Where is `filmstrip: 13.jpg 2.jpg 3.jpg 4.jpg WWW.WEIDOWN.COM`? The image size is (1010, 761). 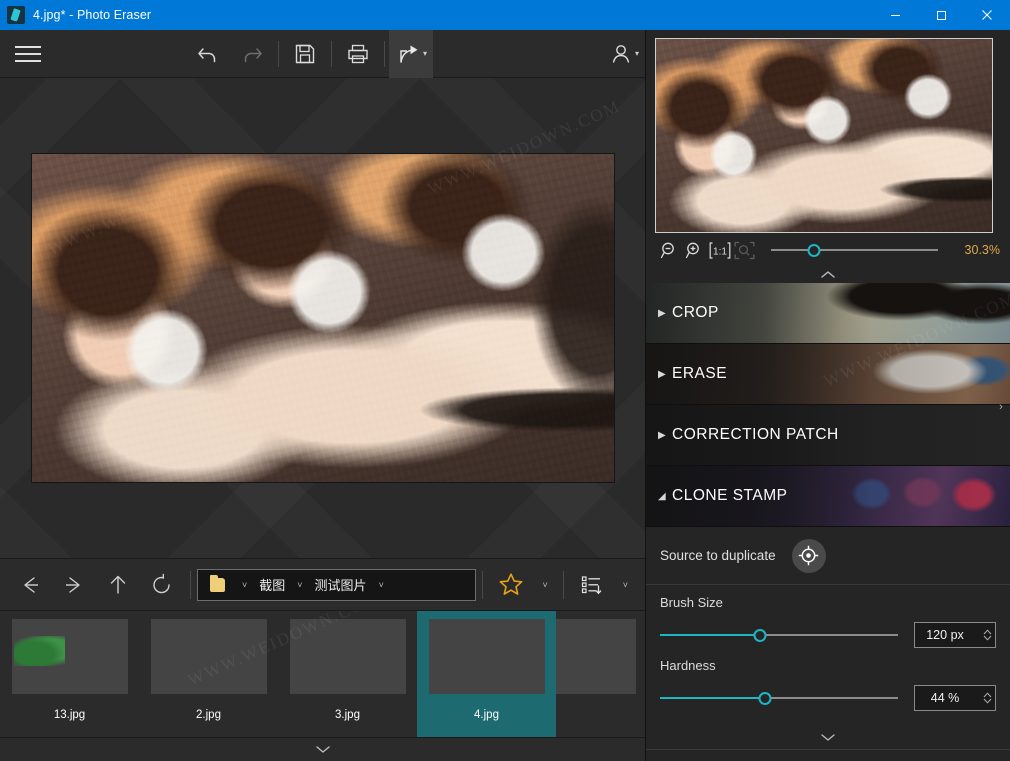
filmstrip: 13.jpg 2.jpg 3.jpg 4.jpg WWW.WEIDOWN.COM is located at coordinates (322, 673).